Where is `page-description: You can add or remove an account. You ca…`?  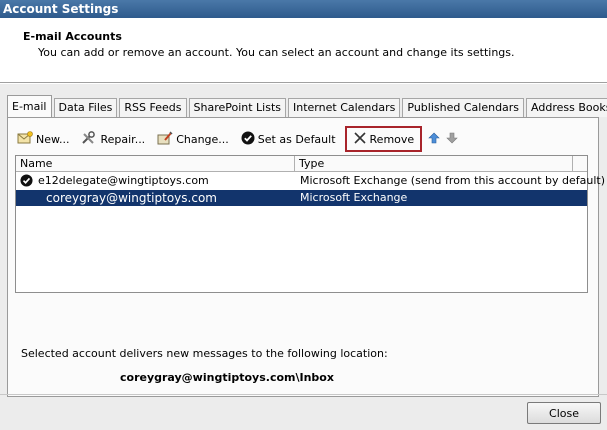 page-description: You can add or remove an account. You ca… is located at coordinates (276, 52).